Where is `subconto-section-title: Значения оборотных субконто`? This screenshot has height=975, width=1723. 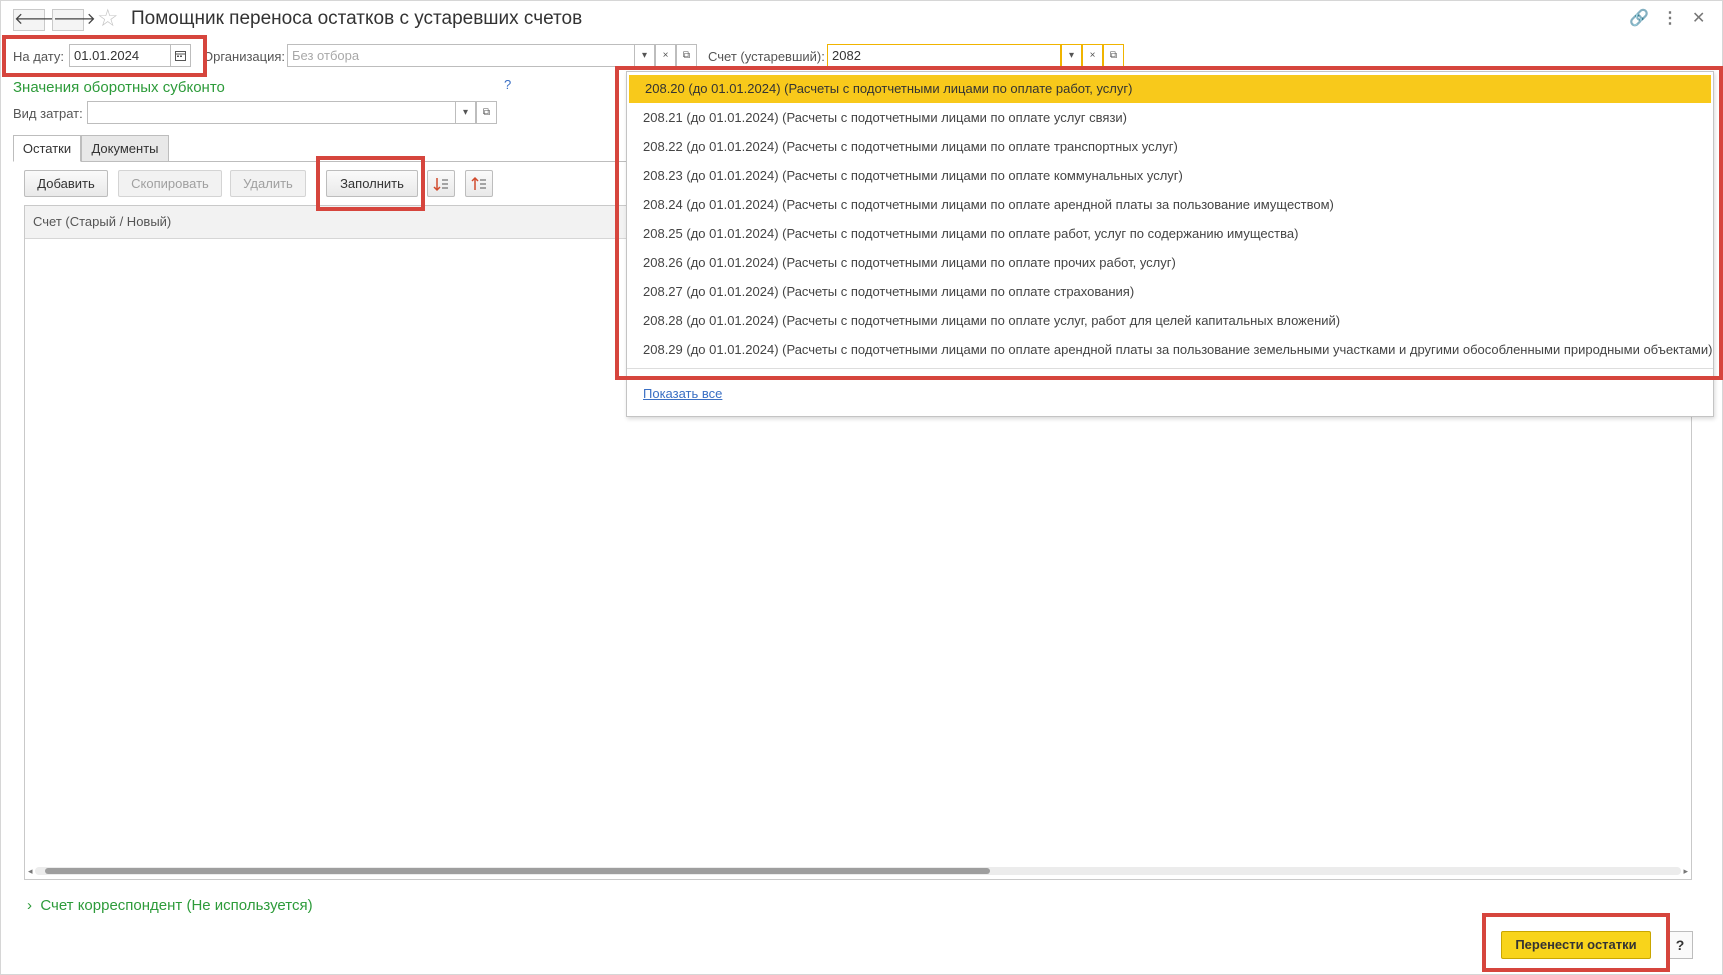
subconto-section-title: Значения оборотных субконто is located at coordinates (119, 87).